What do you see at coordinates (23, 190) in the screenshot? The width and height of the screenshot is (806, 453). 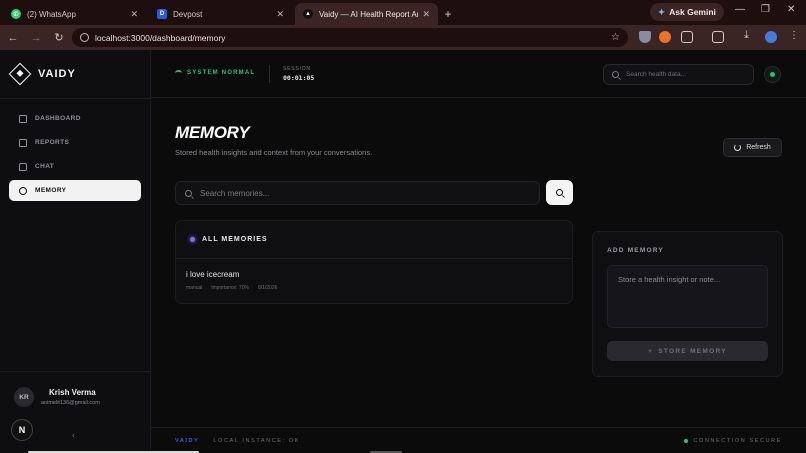 I see `brain-icon` at bounding box center [23, 190].